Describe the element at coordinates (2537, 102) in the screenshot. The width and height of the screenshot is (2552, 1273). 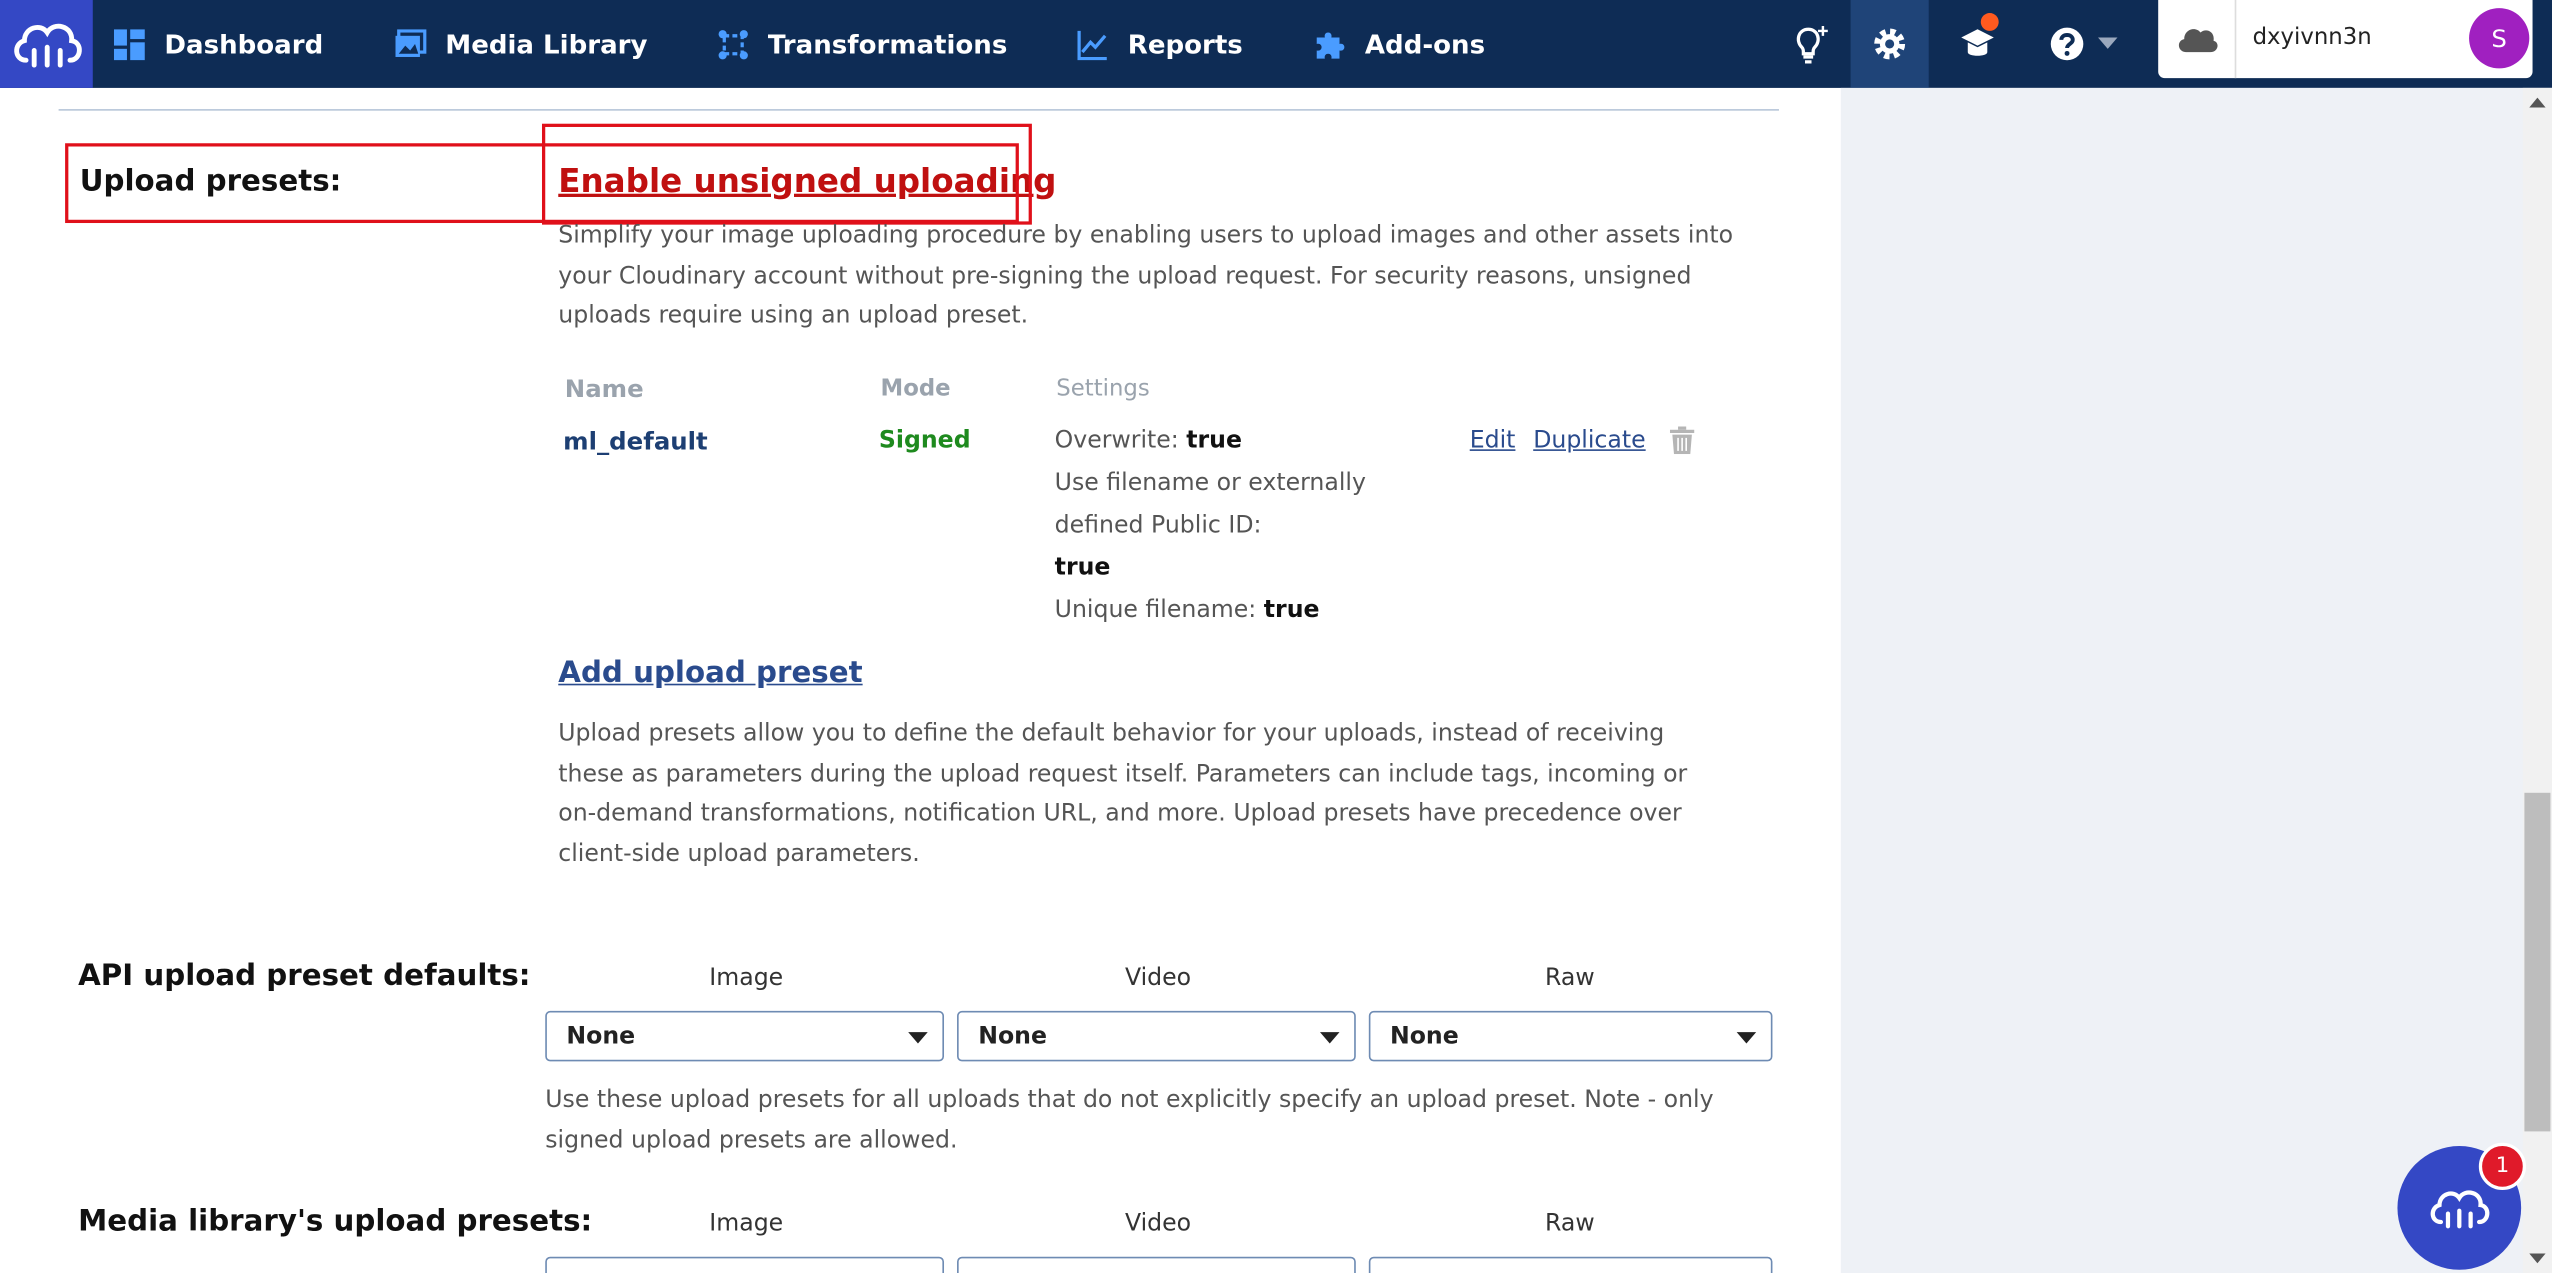
I see `scroll-up-arrow-icon` at that location.